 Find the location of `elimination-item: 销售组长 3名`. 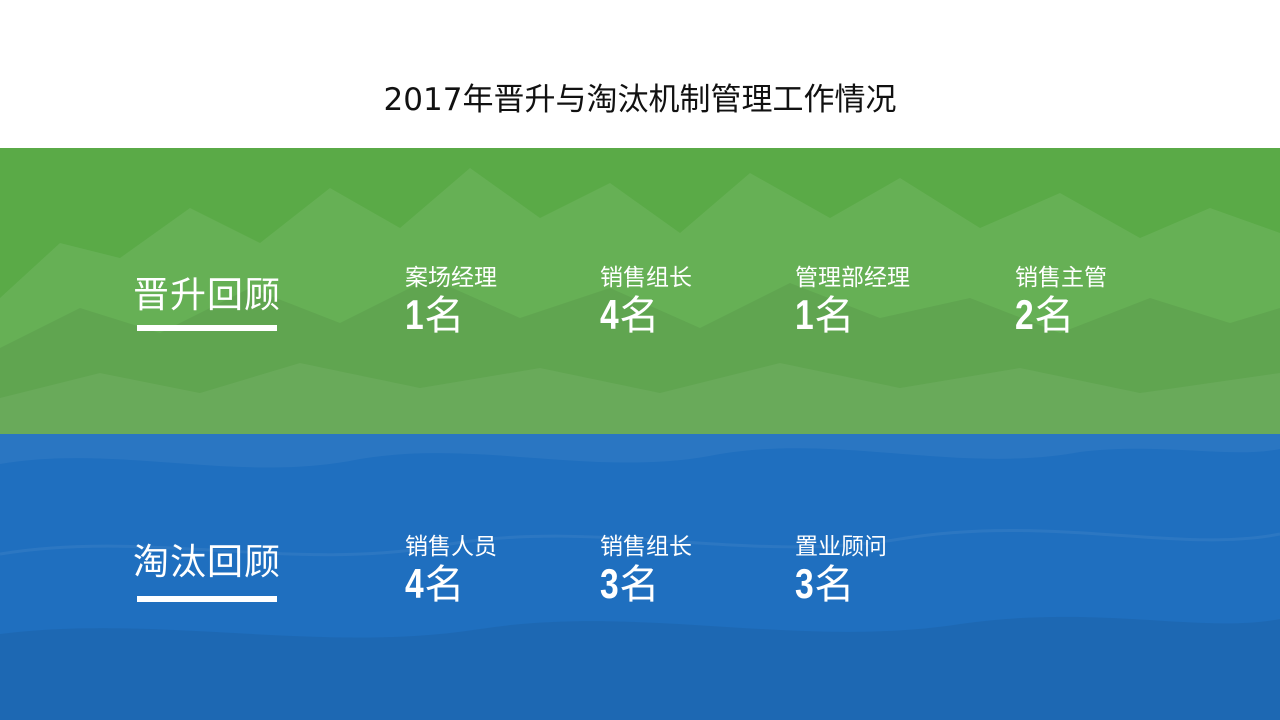

elimination-item: 销售组长 3名 is located at coordinates (646, 574).